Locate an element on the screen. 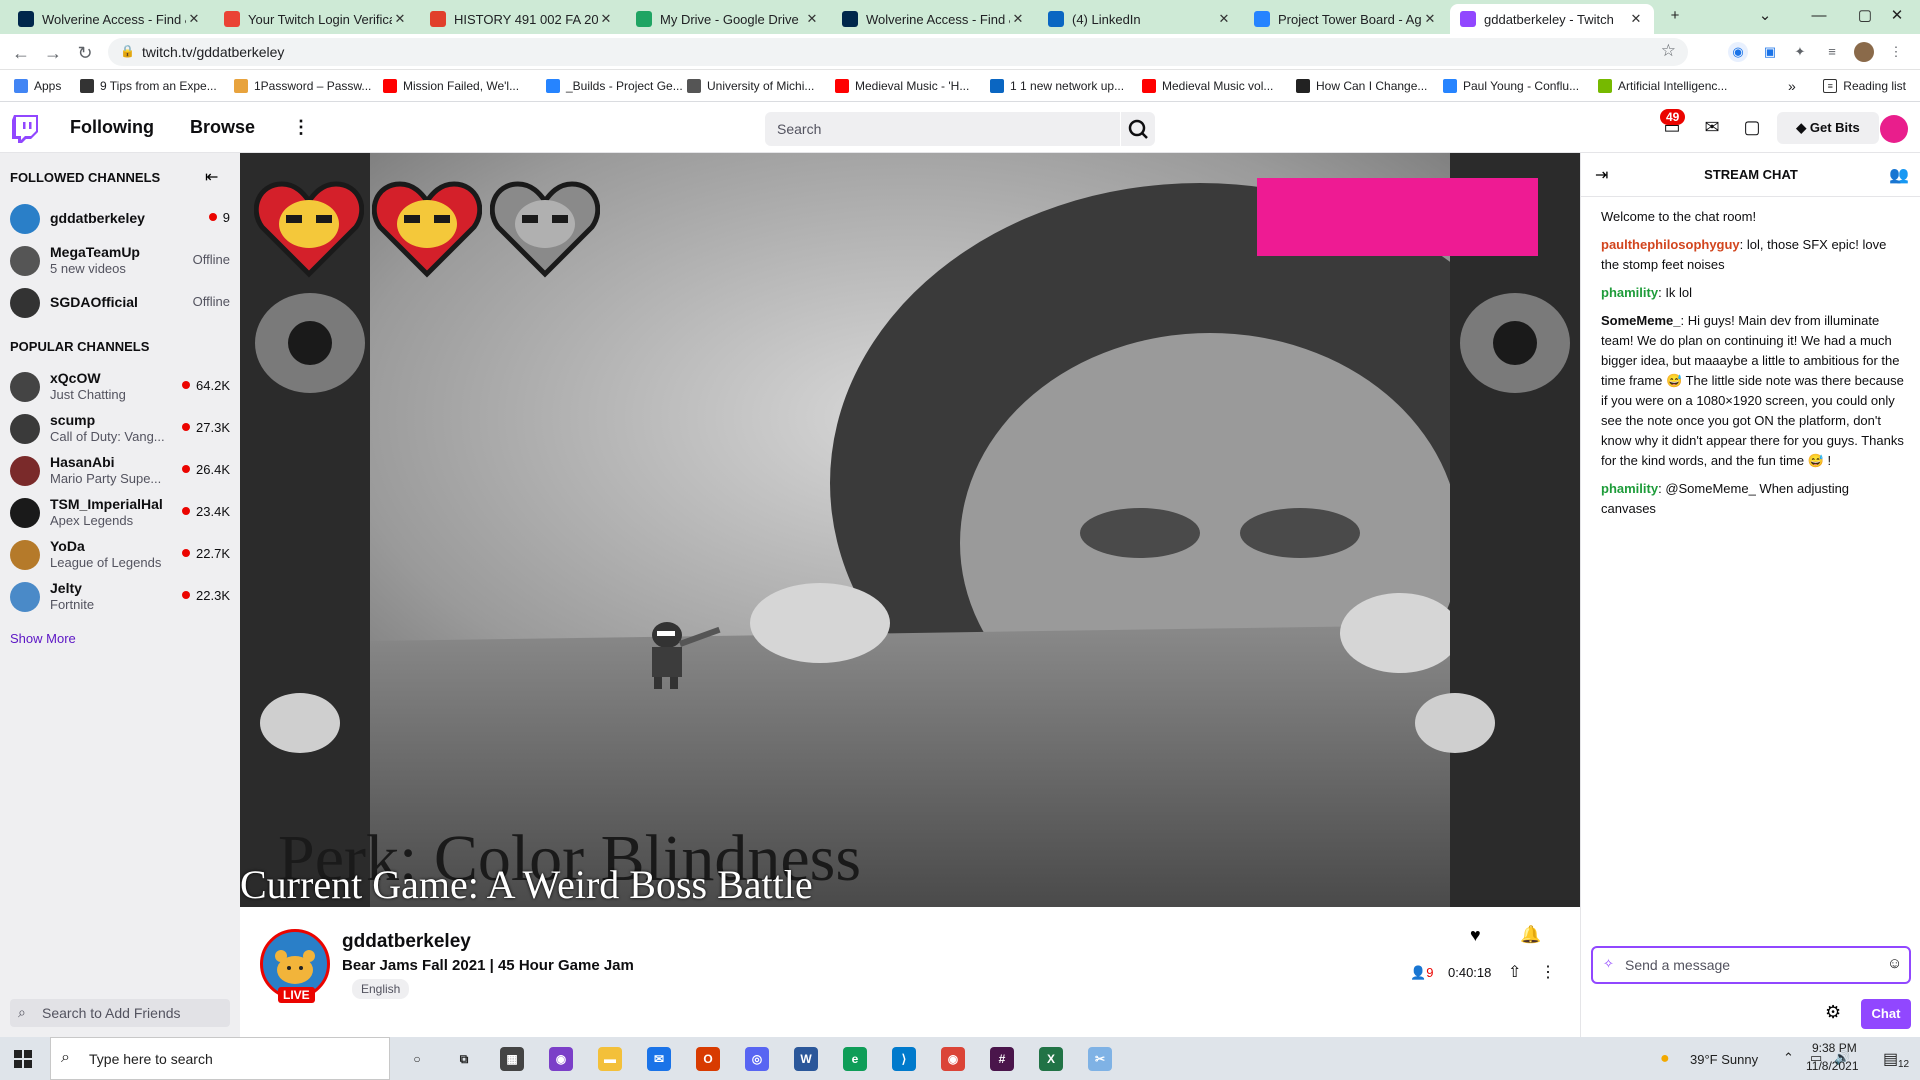 This screenshot has height=1080, width=1920. action-center-icon: ▤ is located at coordinates (1890, 1059).